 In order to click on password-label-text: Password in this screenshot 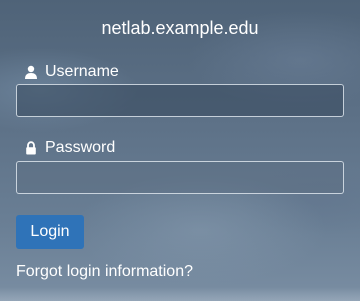, I will do `click(80, 147)`.